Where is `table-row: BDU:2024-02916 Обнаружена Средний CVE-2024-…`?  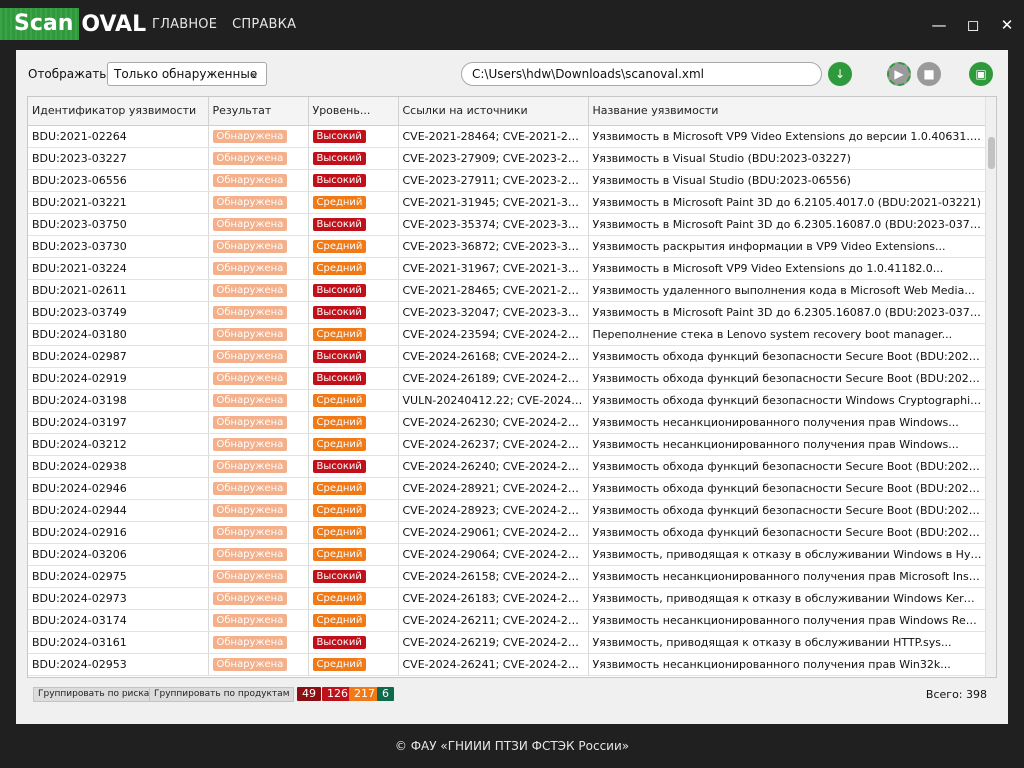 table-row: BDU:2024-02916 Обнаружена Средний CVE-2024-… is located at coordinates (507, 532).